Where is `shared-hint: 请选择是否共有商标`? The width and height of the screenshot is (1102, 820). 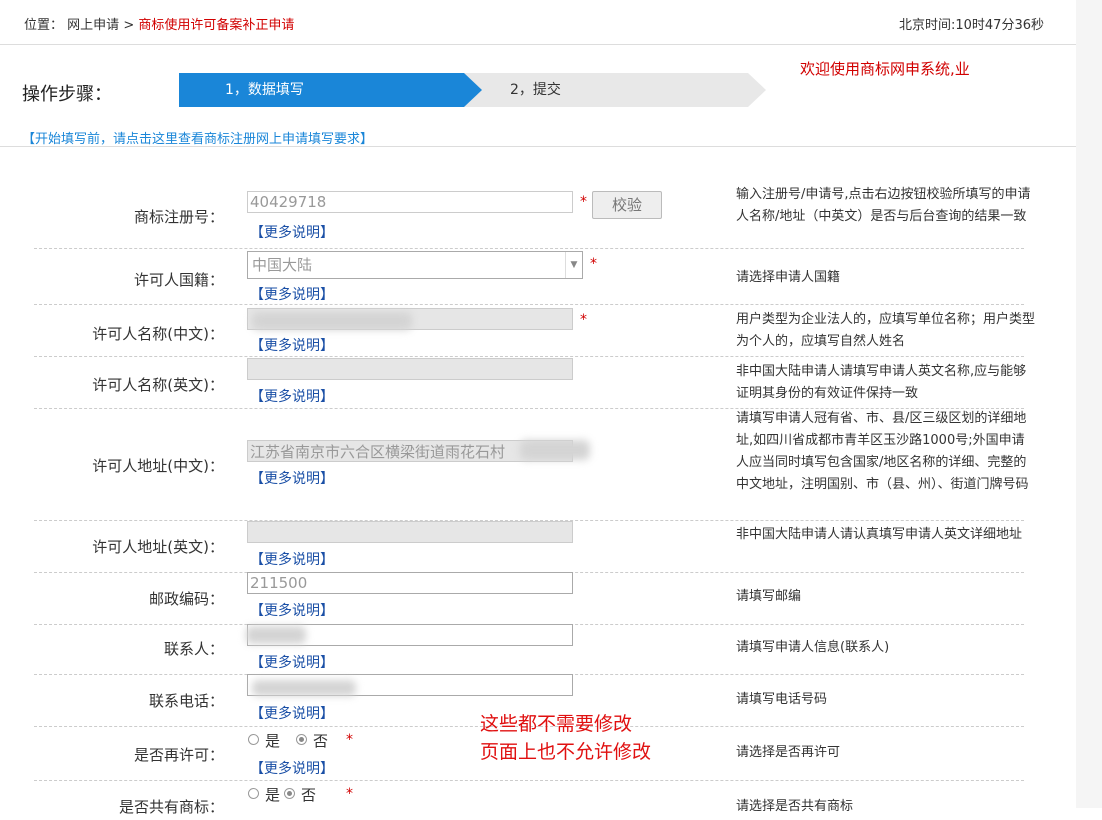 shared-hint: 请选择是否共有商标 is located at coordinates (795, 806).